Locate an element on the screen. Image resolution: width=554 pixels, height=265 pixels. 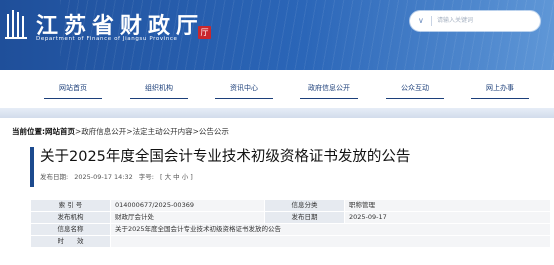
font-size-label: 字号: is located at coordinates (146, 177).